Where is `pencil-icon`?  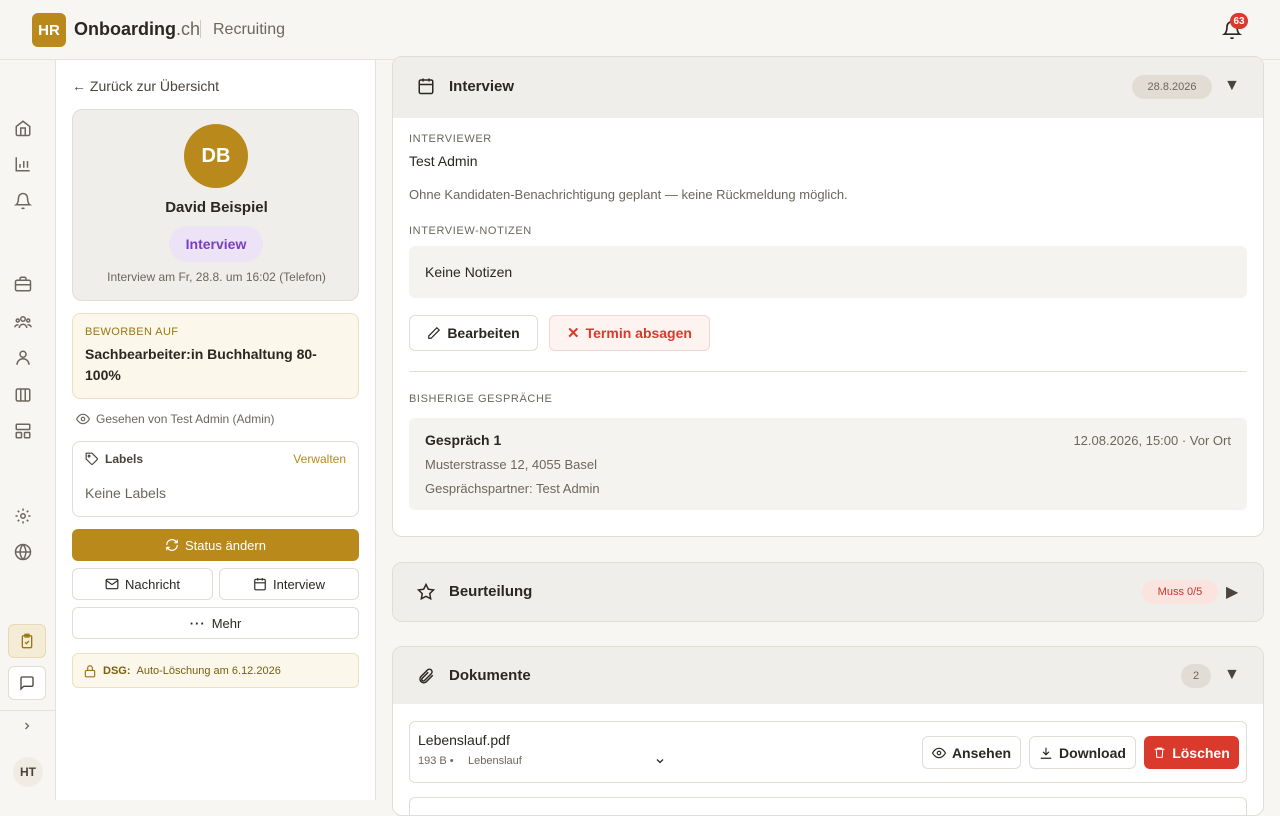 pencil-icon is located at coordinates (434, 332).